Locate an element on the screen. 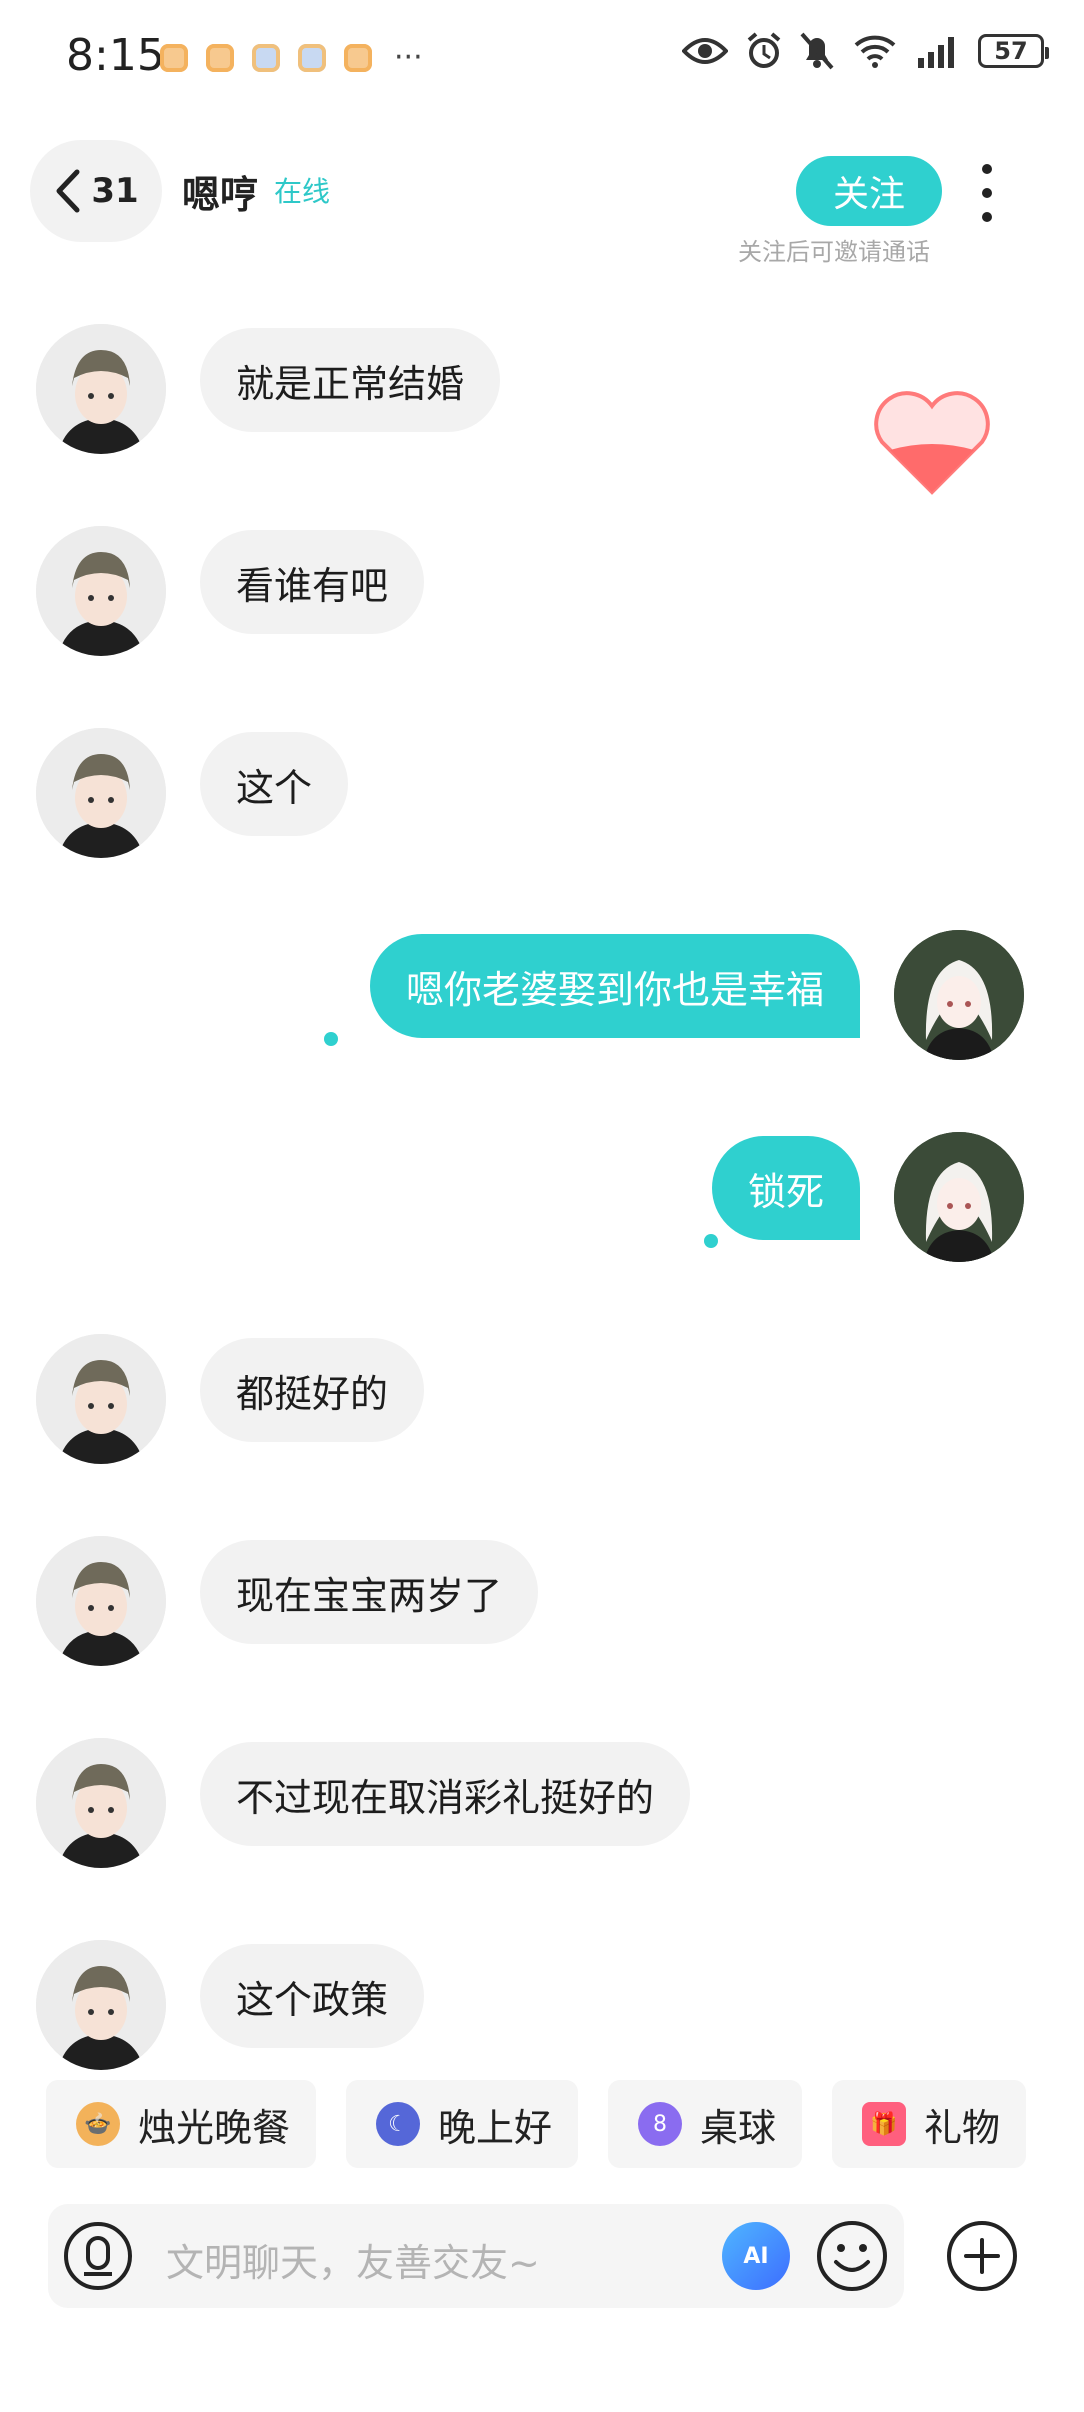 The height and width of the screenshot is (2412, 1084). plus-icon is located at coordinates (982, 2256).